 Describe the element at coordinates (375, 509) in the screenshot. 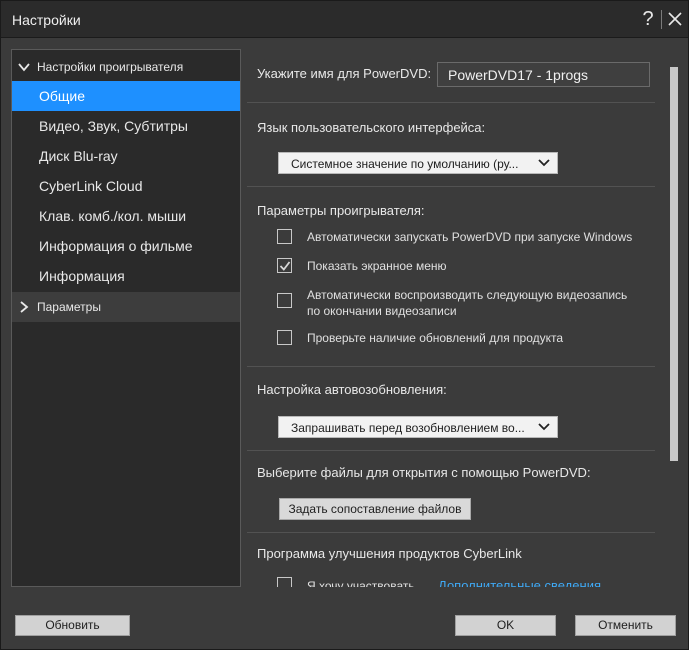

I see `set-file-associations-button: Задать сопоставление файлов` at that location.